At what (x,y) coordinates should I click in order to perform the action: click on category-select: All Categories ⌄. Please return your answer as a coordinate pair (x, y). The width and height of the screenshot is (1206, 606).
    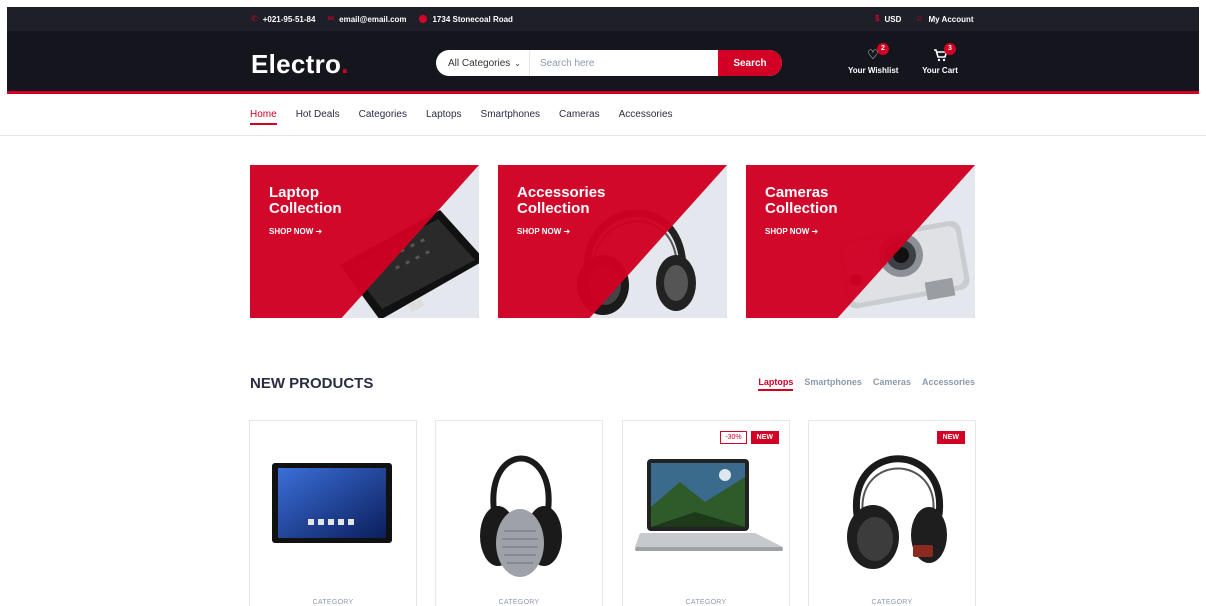
    Looking at the image, I should click on (483, 63).